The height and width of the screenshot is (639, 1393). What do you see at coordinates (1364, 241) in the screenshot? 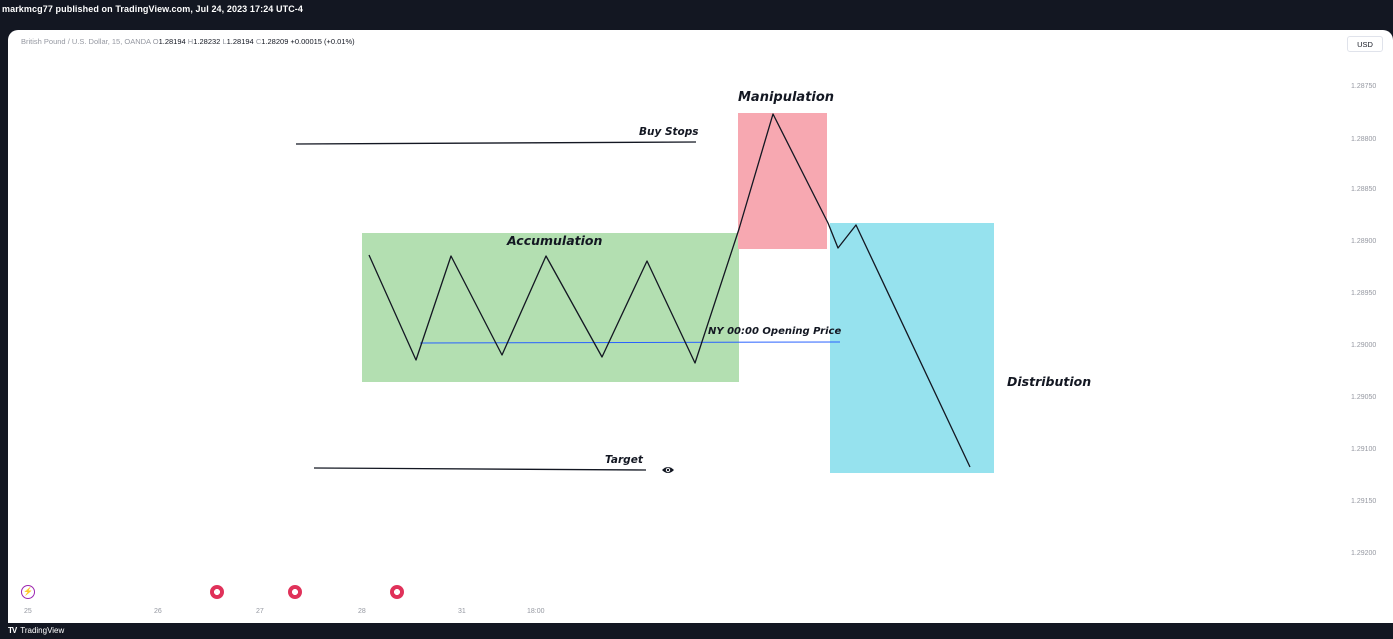
I see `price-tick: 1.28900` at bounding box center [1364, 241].